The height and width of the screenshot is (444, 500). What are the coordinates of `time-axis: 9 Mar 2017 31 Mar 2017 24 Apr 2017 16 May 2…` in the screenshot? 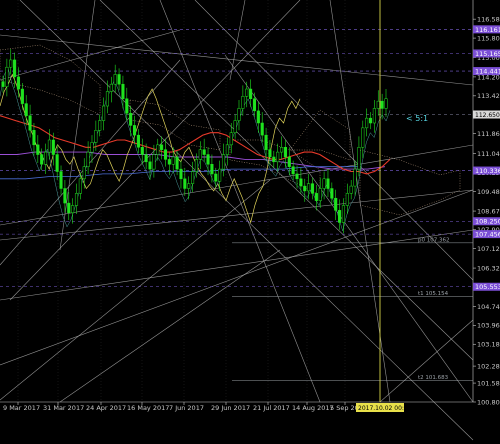 It's located at (185, 407).